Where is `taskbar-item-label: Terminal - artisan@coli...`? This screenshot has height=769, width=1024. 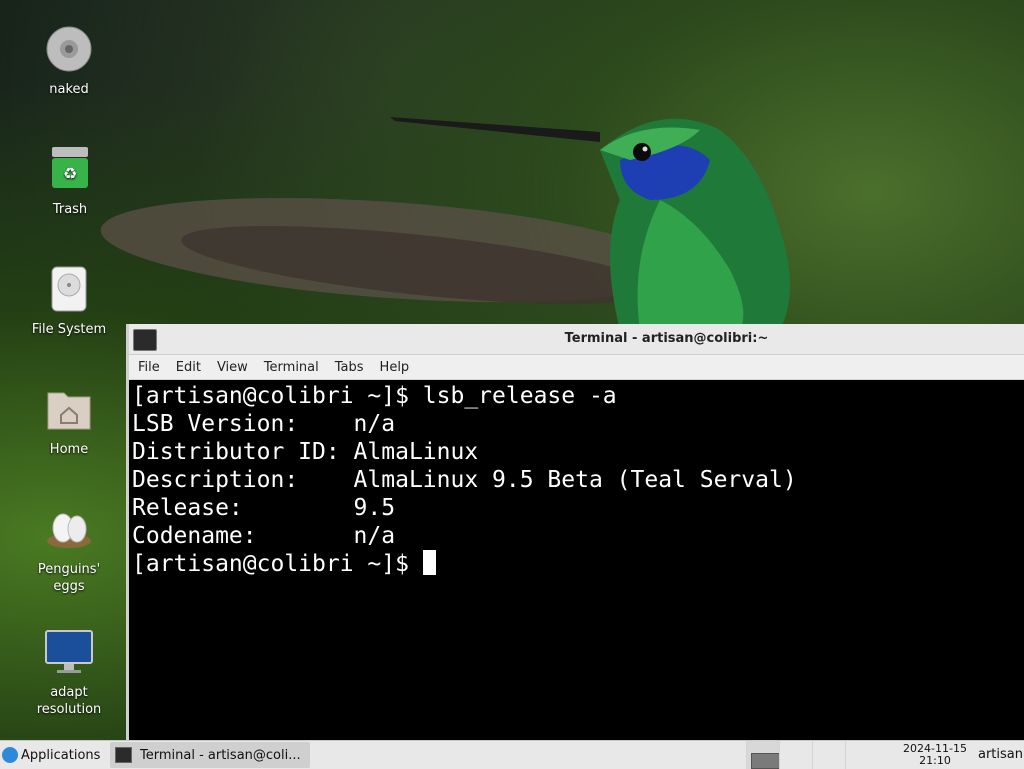 taskbar-item-label: Terminal - artisan@coli... is located at coordinates (220, 755).